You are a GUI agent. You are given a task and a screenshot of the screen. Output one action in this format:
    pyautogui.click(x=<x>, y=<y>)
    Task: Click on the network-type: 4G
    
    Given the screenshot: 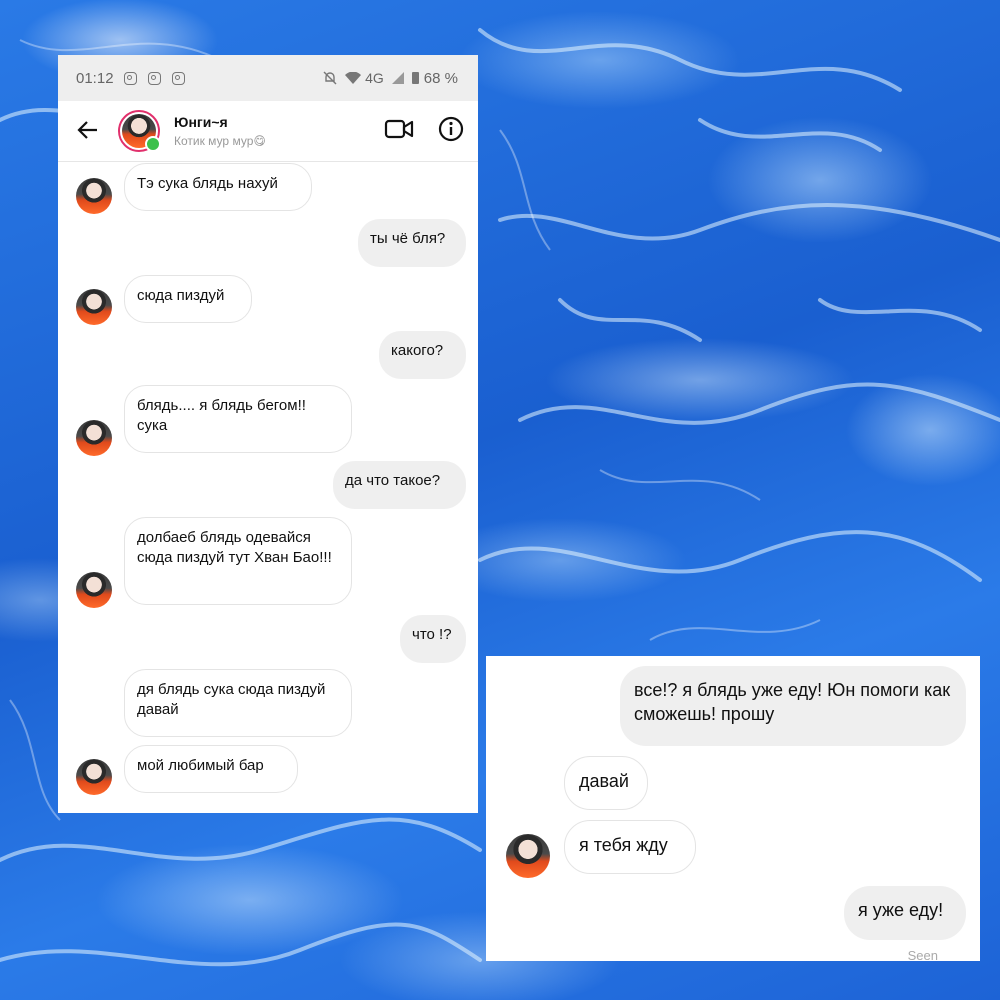 What is the action you would take?
    pyautogui.click(x=374, y=78)
    